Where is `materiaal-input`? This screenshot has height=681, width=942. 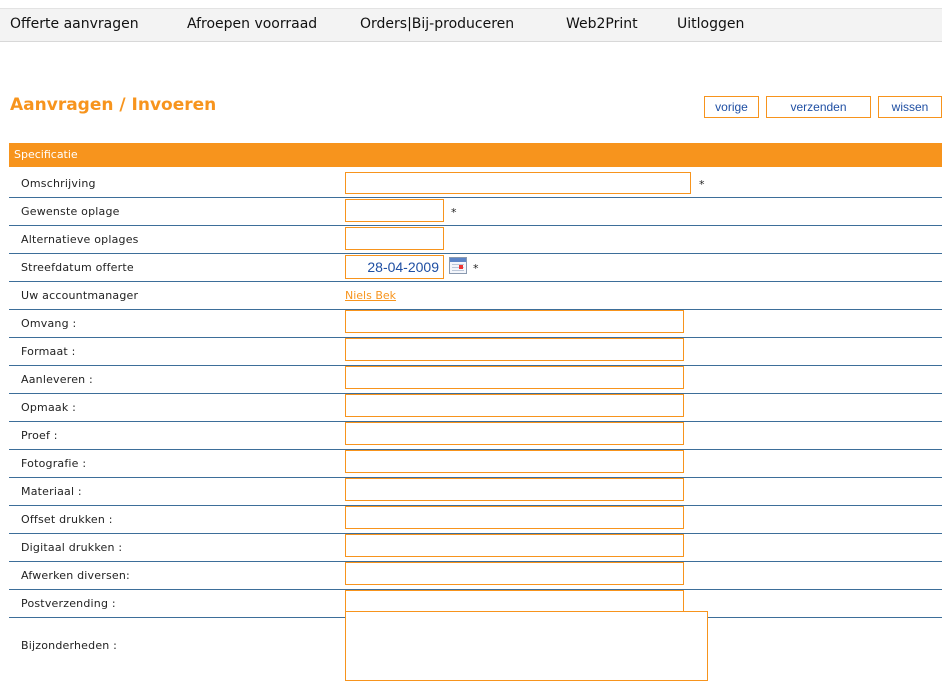
materiaal-input is located at coordinates (514, 489).